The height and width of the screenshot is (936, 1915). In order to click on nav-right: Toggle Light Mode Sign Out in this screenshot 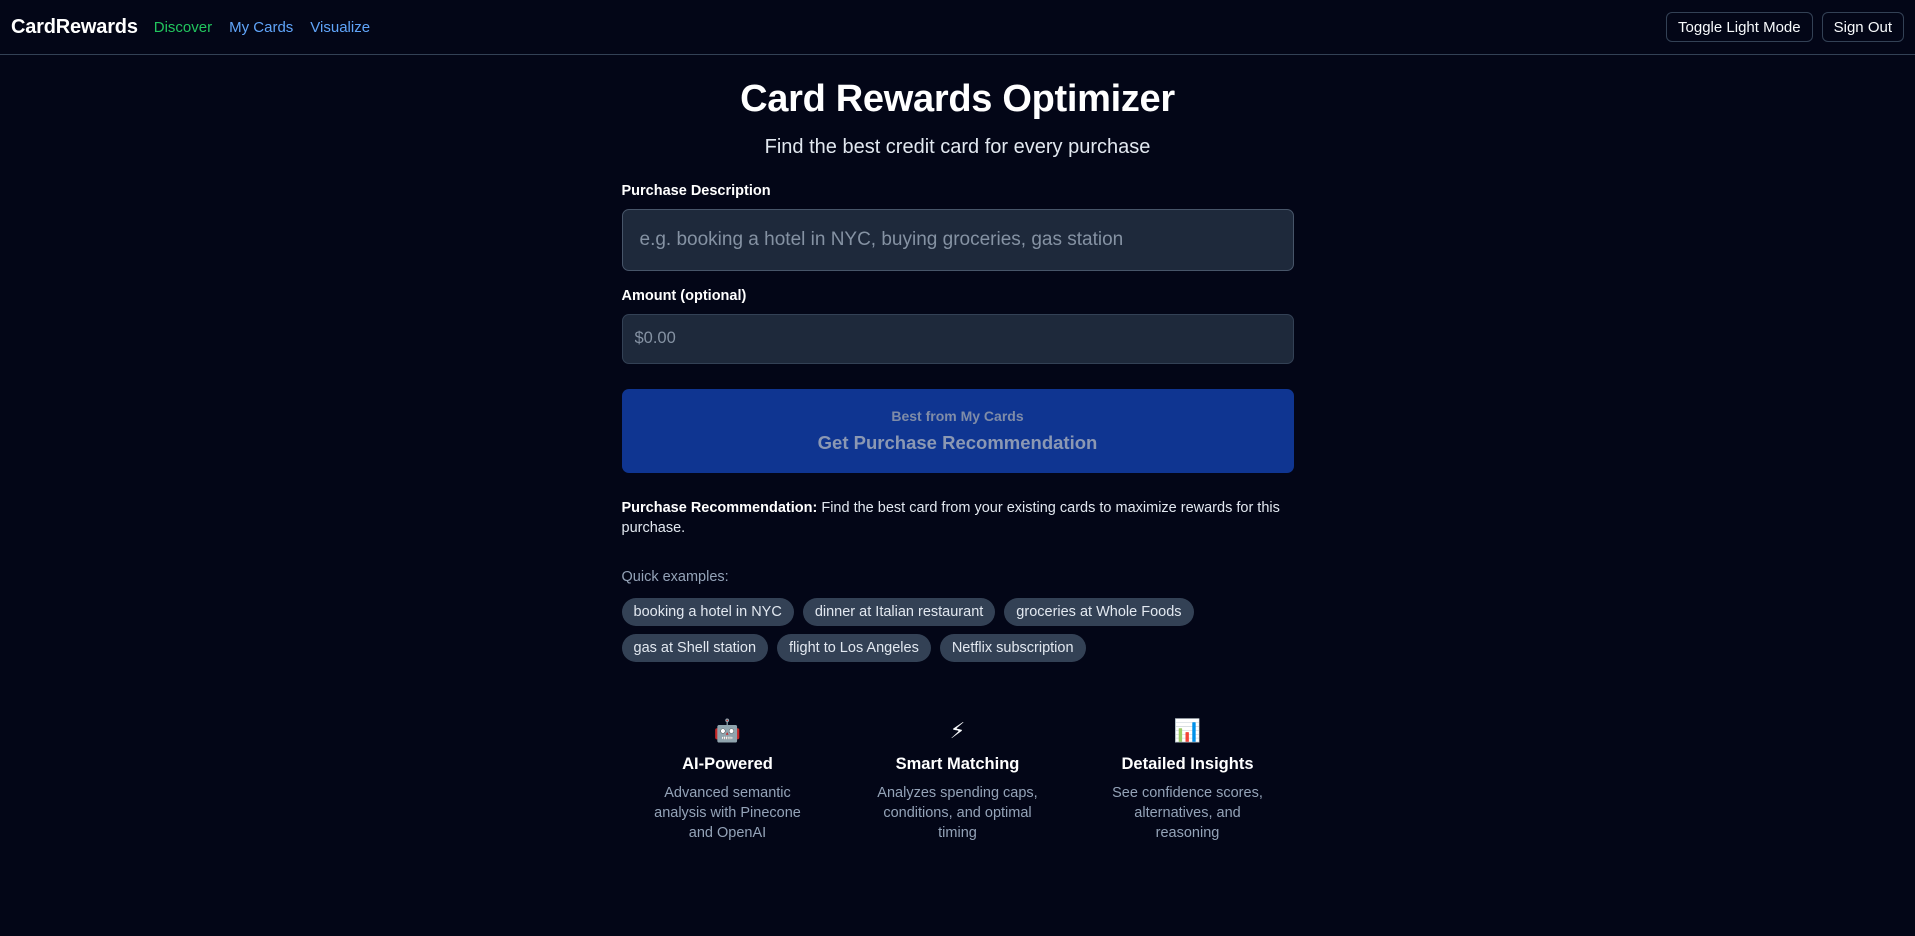, I will do `click(1785, 27)`.